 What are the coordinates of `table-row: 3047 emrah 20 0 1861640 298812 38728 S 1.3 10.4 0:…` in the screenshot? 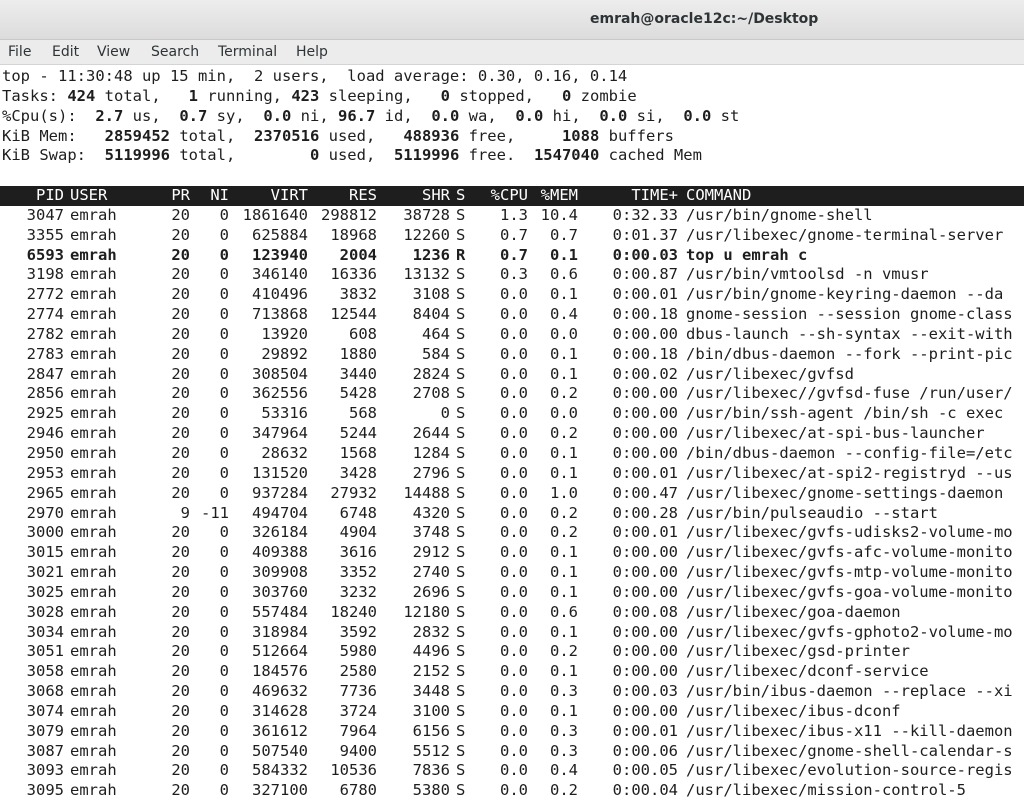 It's located at (512, 216).